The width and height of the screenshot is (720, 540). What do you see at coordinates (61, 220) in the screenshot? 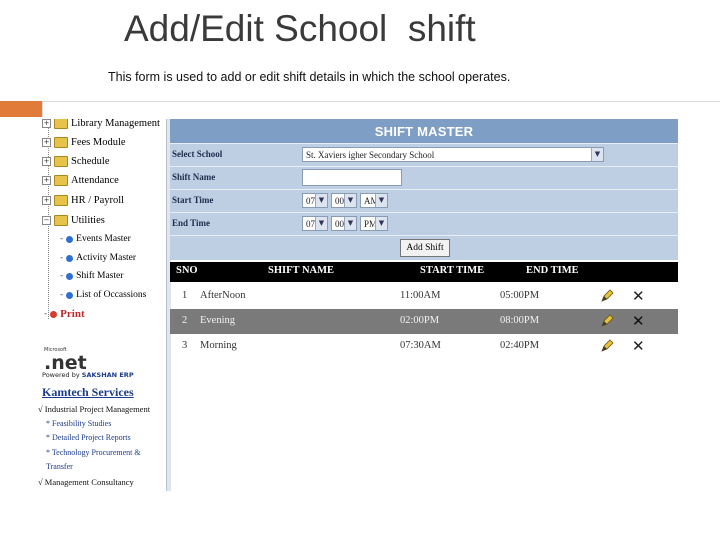
I see `folder-open-icon` at bounding box center [61, 220].